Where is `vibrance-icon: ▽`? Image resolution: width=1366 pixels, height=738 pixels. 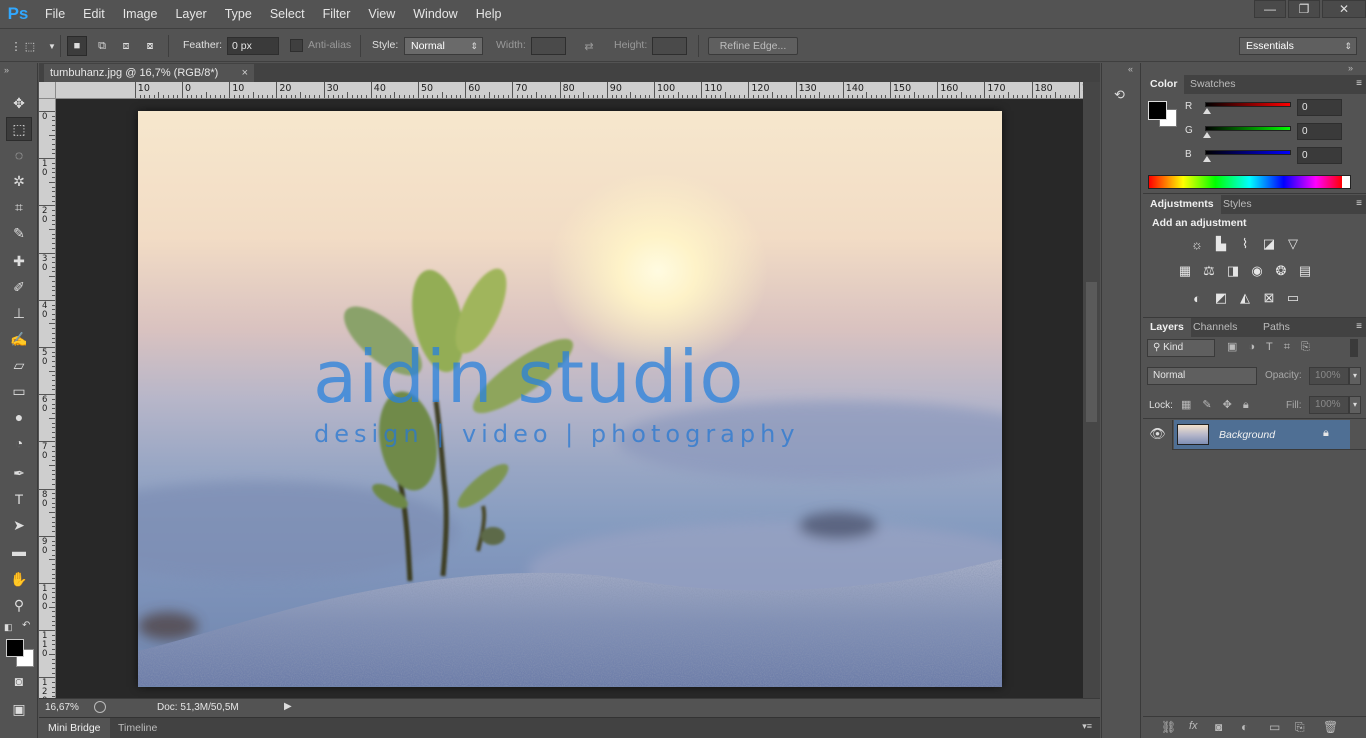
vibrance-icon: ▽ is located at coordinates (1293, 244).